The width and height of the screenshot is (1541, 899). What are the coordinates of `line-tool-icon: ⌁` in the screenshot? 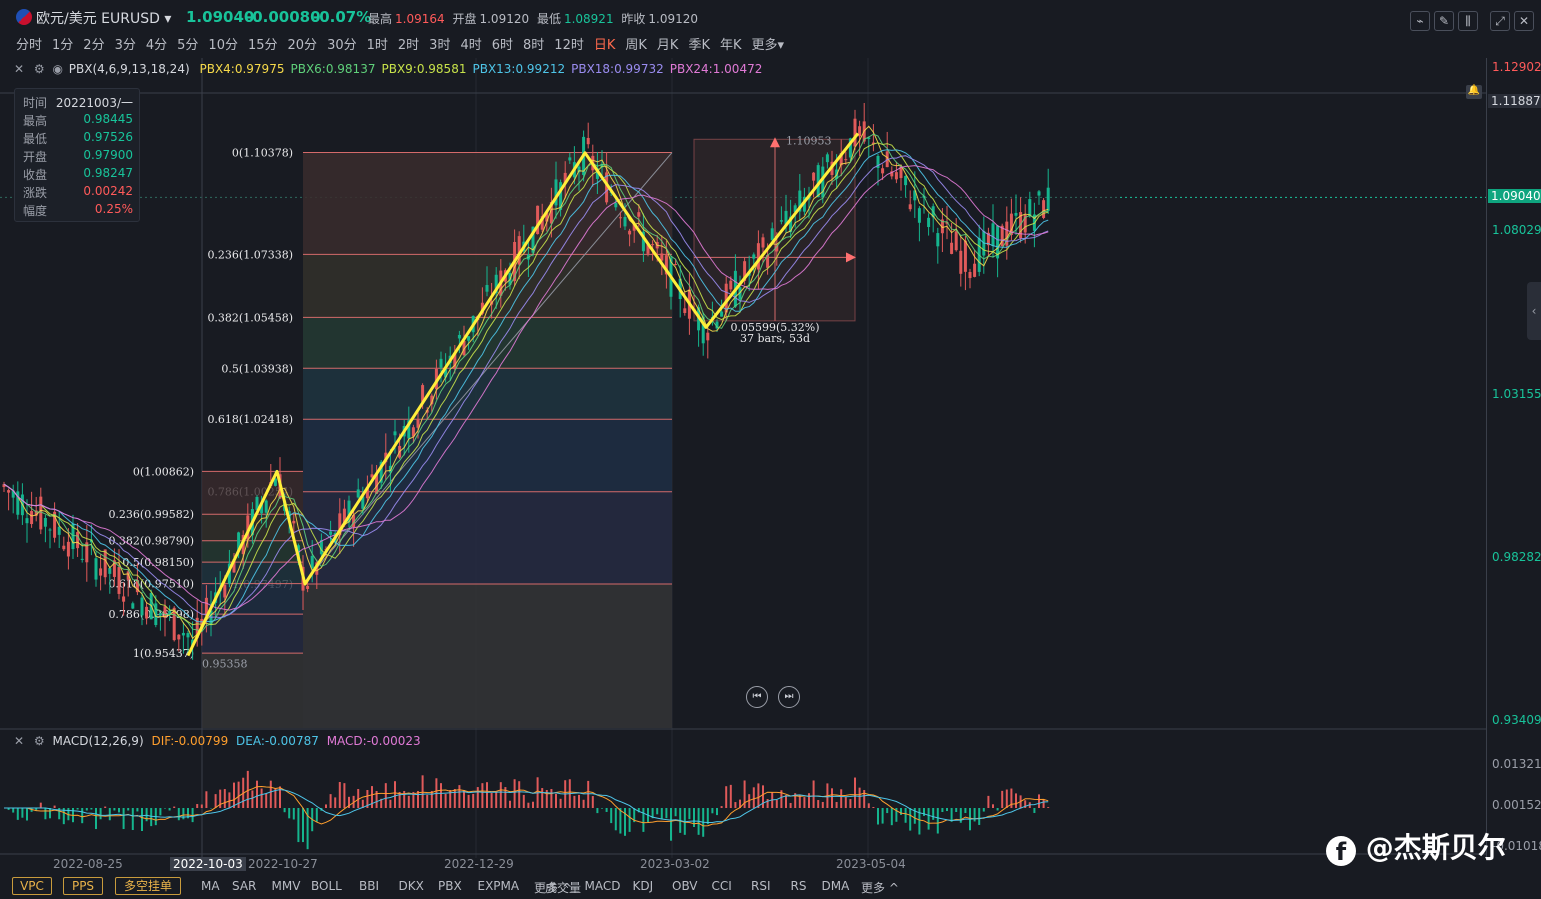 It's located at (1420, 21).